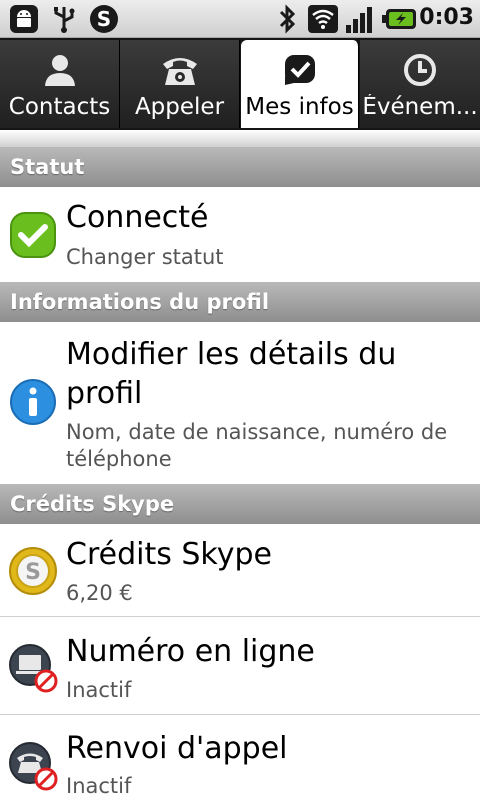  Describe the element at coordinates (190, 651) in the screenshot. I see `item-title: Numéro en ligne` at that location.